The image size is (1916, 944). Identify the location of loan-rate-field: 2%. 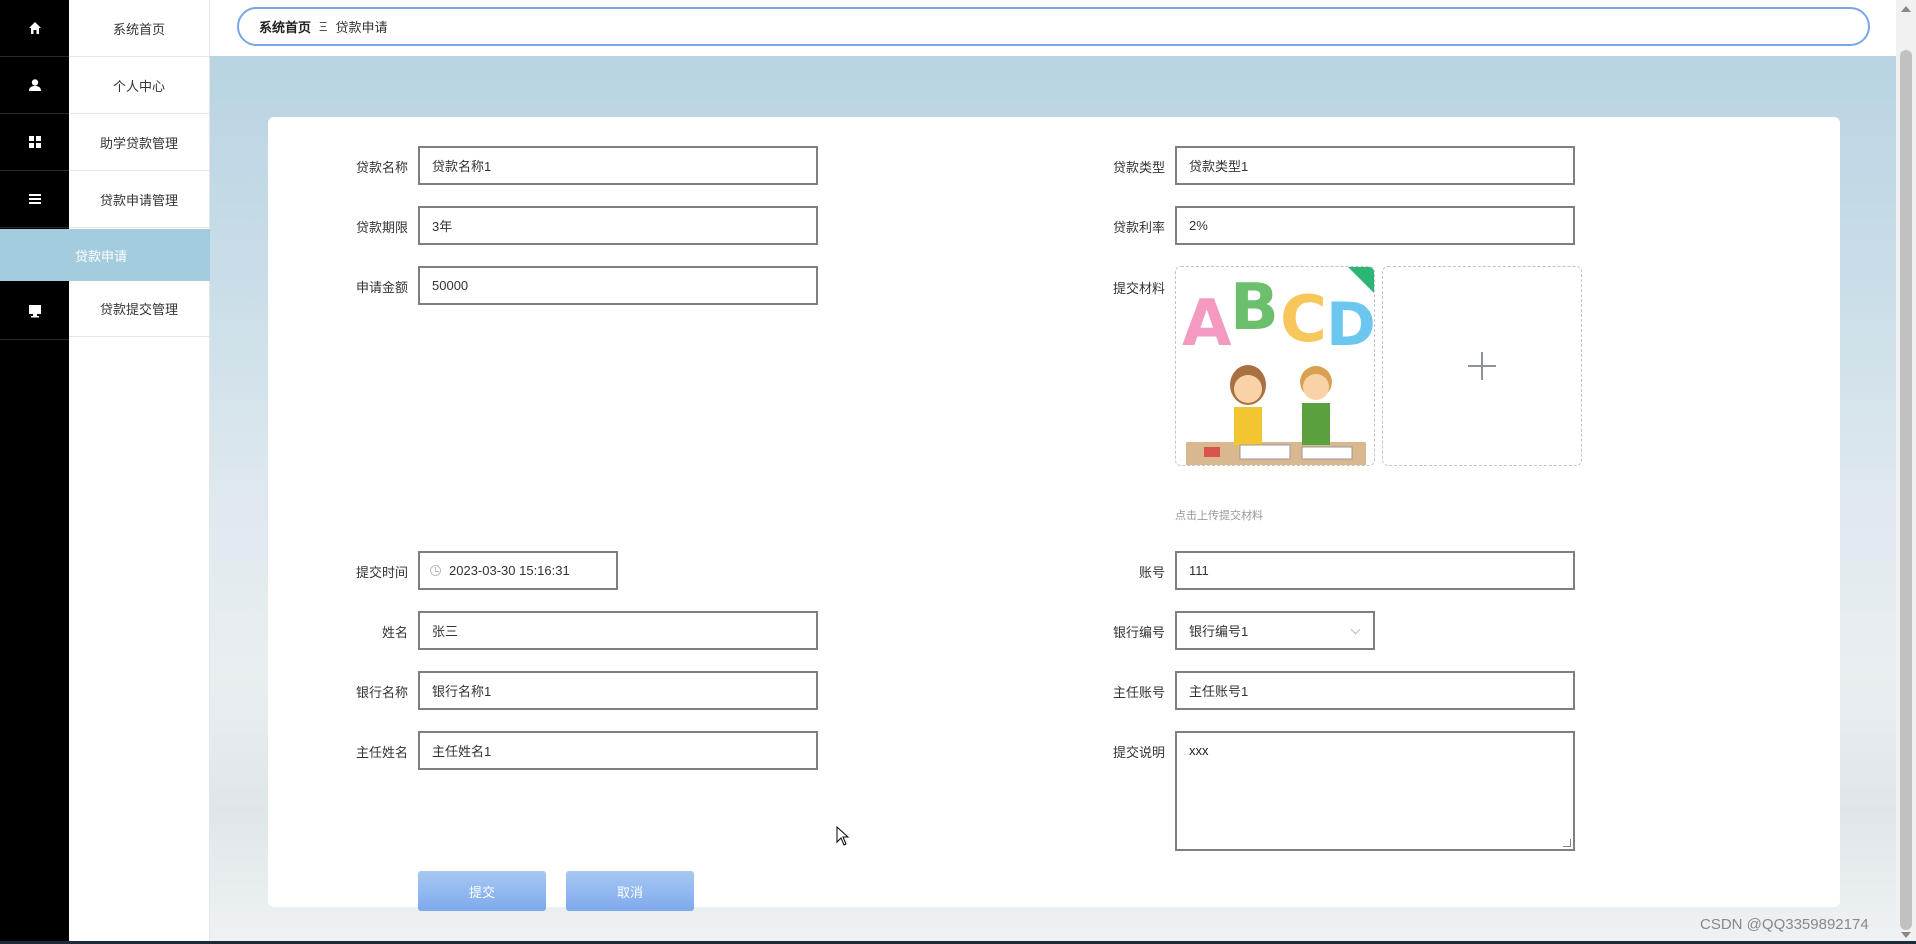
(1375, 225).